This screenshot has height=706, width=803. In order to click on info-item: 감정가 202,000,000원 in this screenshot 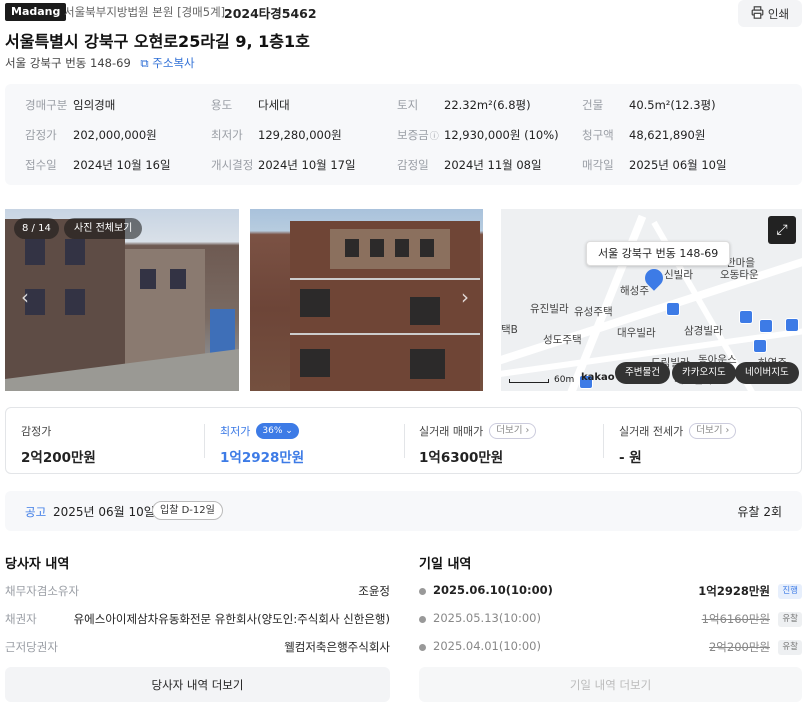, I will do `click(91, 135)`.